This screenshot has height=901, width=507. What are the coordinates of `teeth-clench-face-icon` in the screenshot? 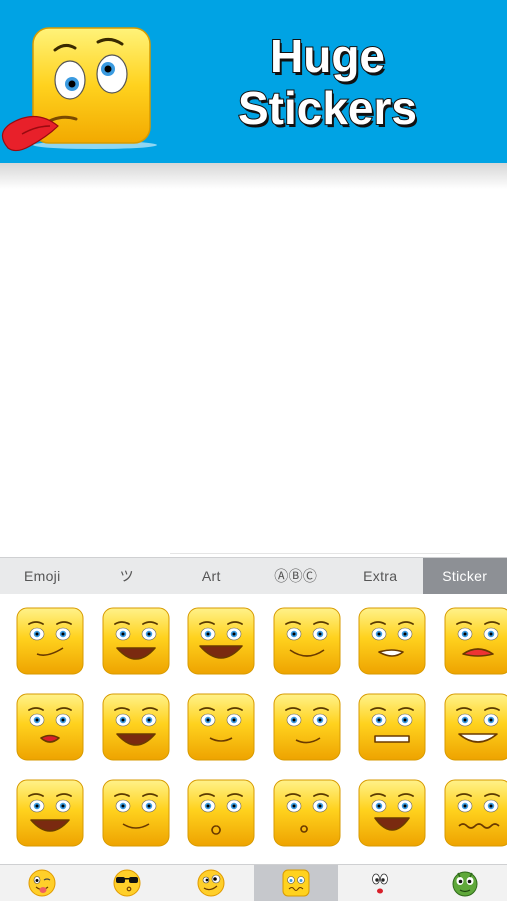 It's located at (392, 727).